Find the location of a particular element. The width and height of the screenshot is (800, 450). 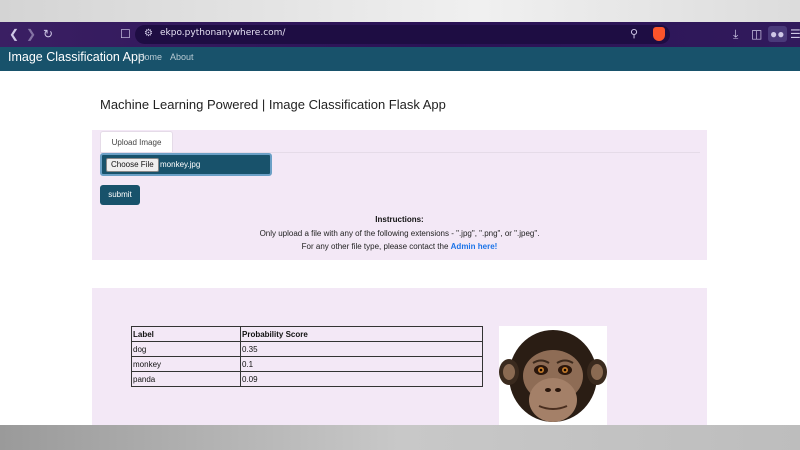

cell-score: 0.1 is located at coordinates (361, 364).